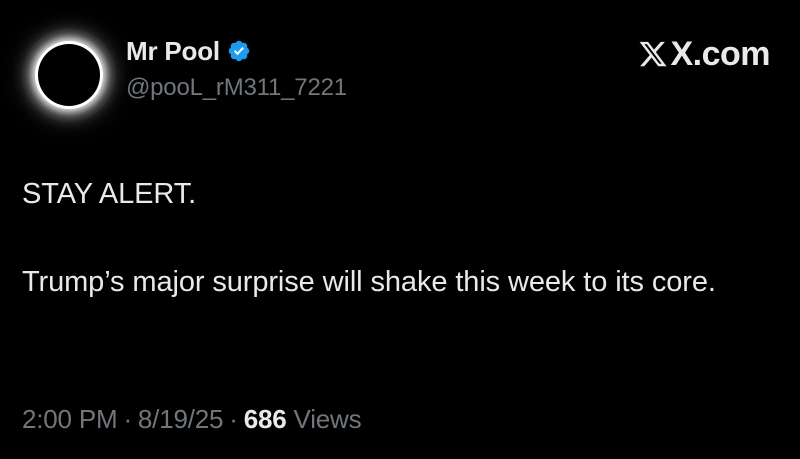 The width and height of the screenshot is (800, 459). I want to click on x-logo-icon, so click(653, 54).